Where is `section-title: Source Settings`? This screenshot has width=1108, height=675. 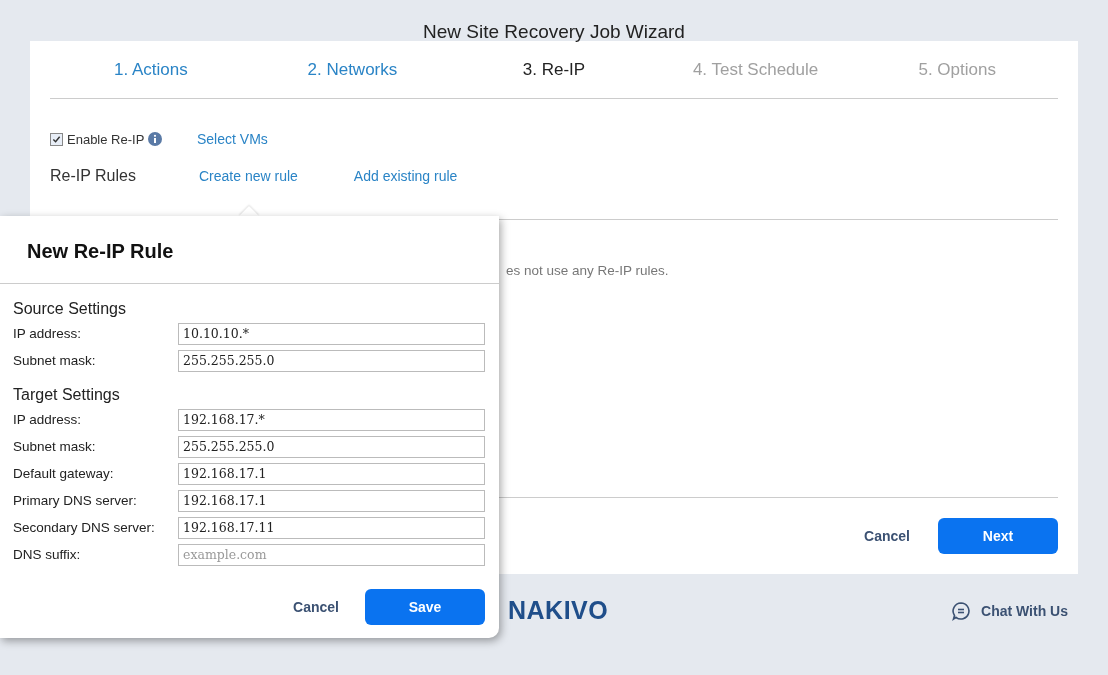 section-title: Source Settings is located at coordinates (70, 309).